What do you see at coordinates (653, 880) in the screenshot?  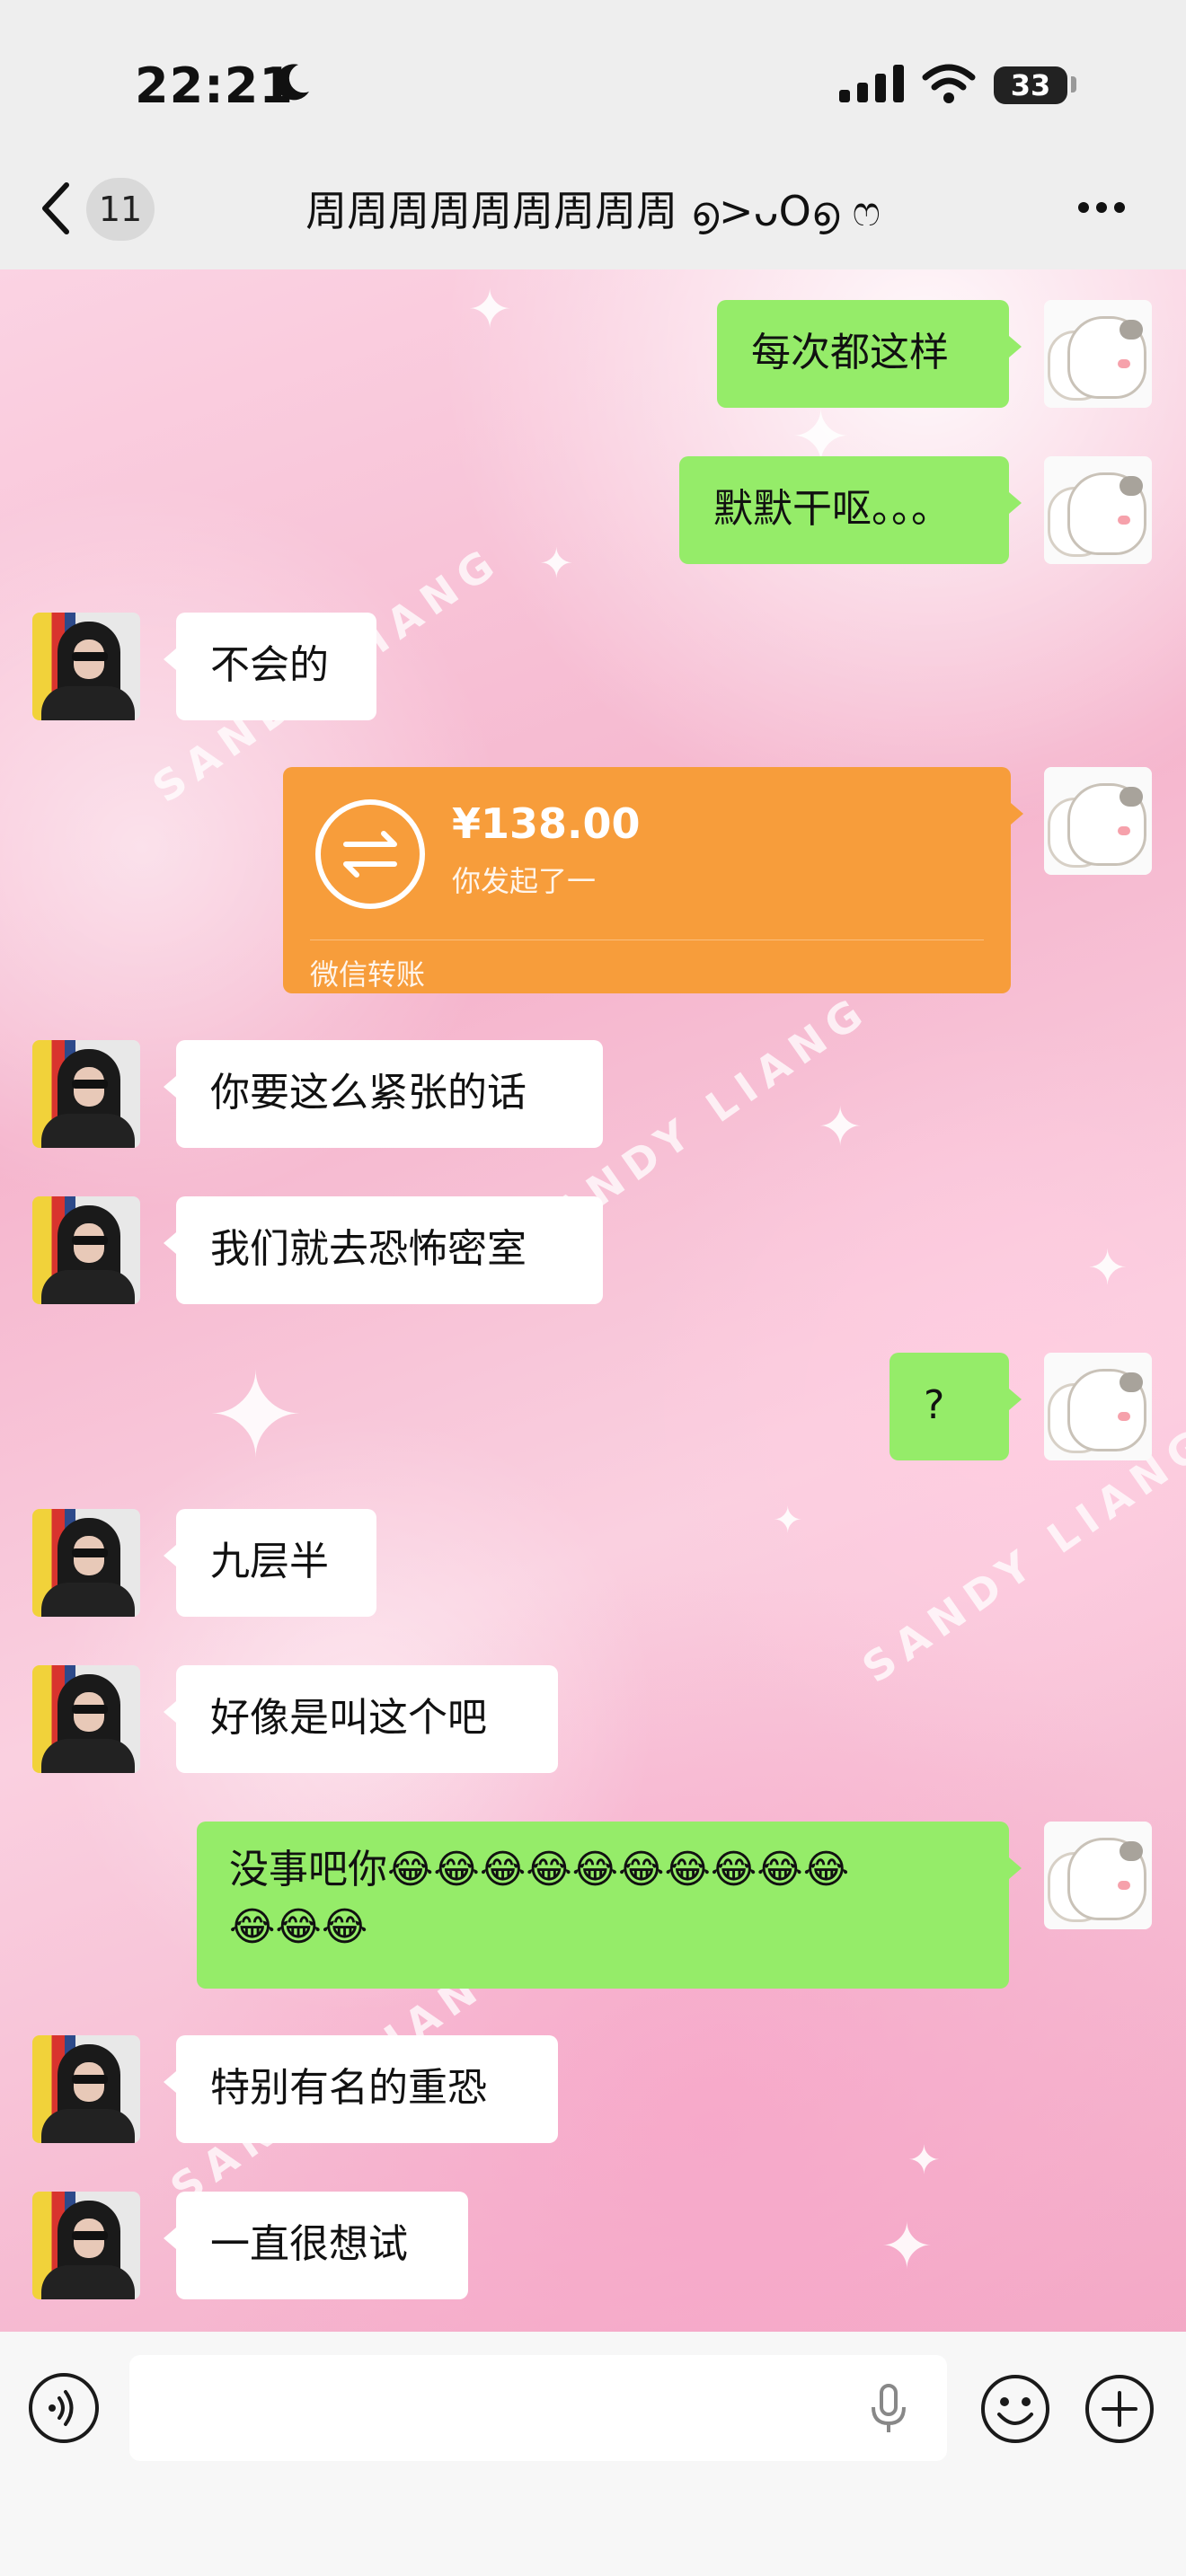 I see `transfer-card: ¥138.00 你发起了一 微信转账` at bounding box center [653, 880].